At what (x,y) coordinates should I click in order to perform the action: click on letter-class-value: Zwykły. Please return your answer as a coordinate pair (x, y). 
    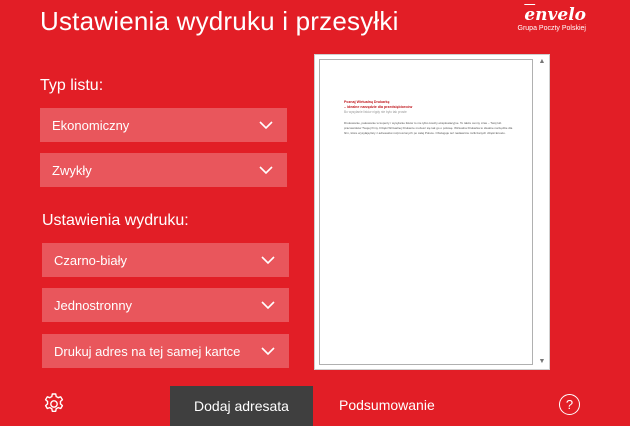
    Looking at the image, I should click on (72, 170).